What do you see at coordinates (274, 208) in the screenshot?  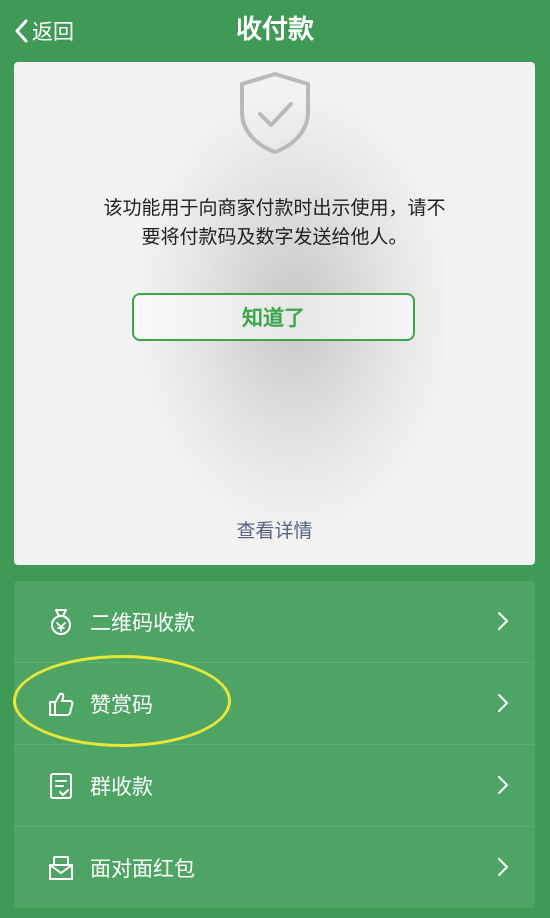 I see `notice-line-1: 该功能用于向商家付款时出示使用，请不` at bounding box center [274, 208].